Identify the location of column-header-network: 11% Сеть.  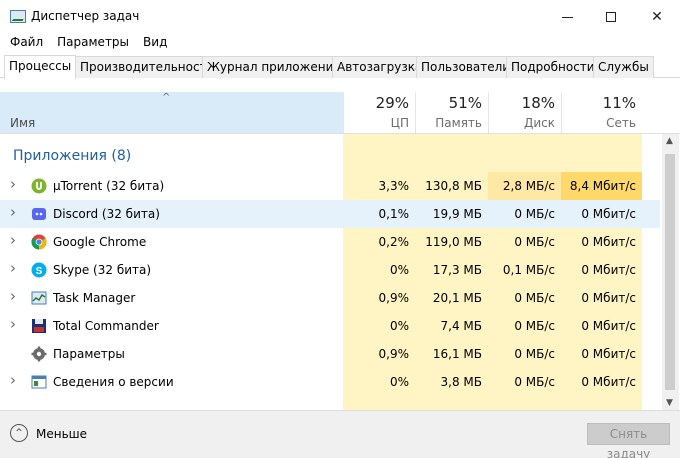
(601, 113).